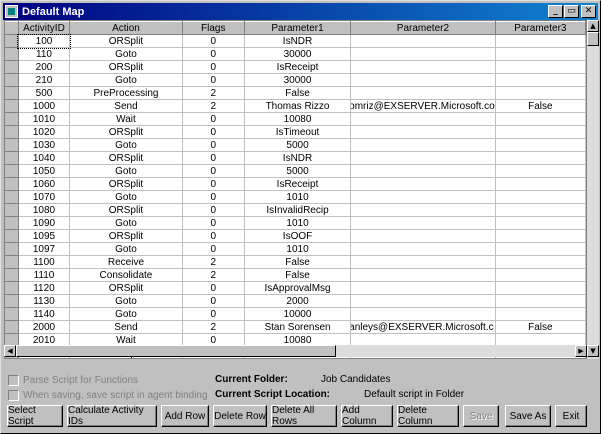 Image resolution: width=601 pixels, height=434 pixels. I want to click on table-row: 1010 Wait 0 10080, so click(295, 119).